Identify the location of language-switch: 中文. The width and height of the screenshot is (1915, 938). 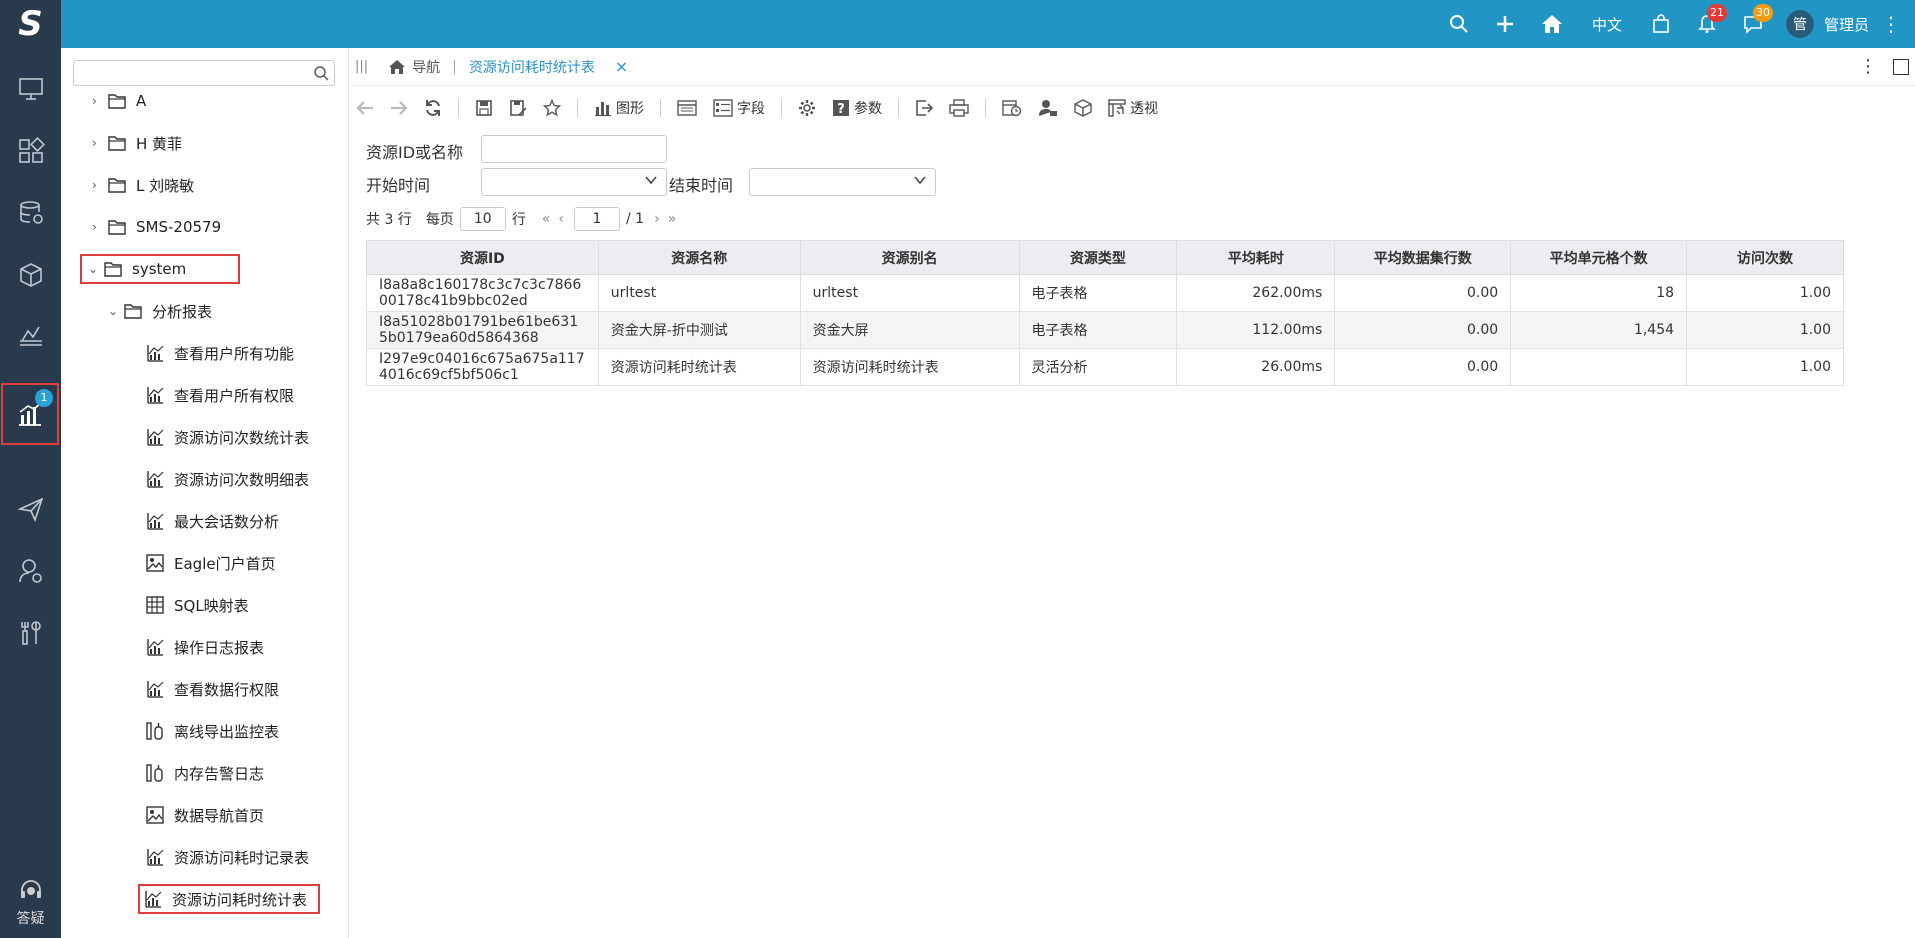
(1607, 24).